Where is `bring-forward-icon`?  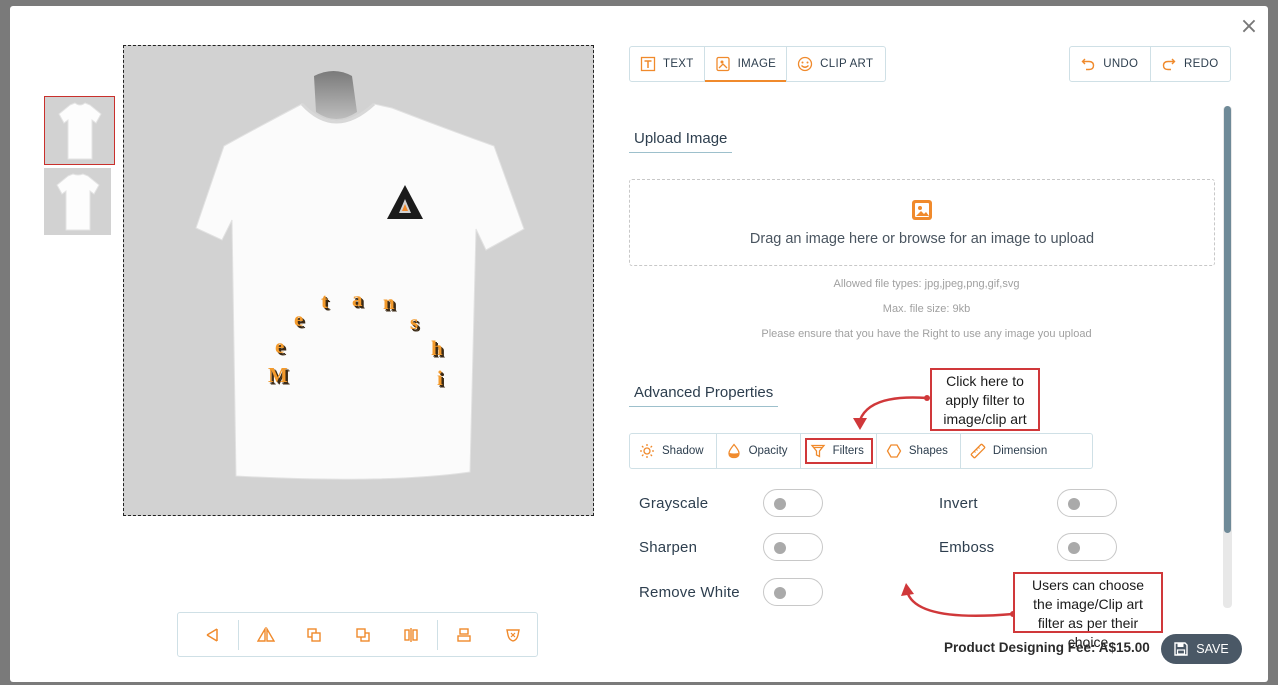 bring-forward-icon is located at coordinates (314, 634).